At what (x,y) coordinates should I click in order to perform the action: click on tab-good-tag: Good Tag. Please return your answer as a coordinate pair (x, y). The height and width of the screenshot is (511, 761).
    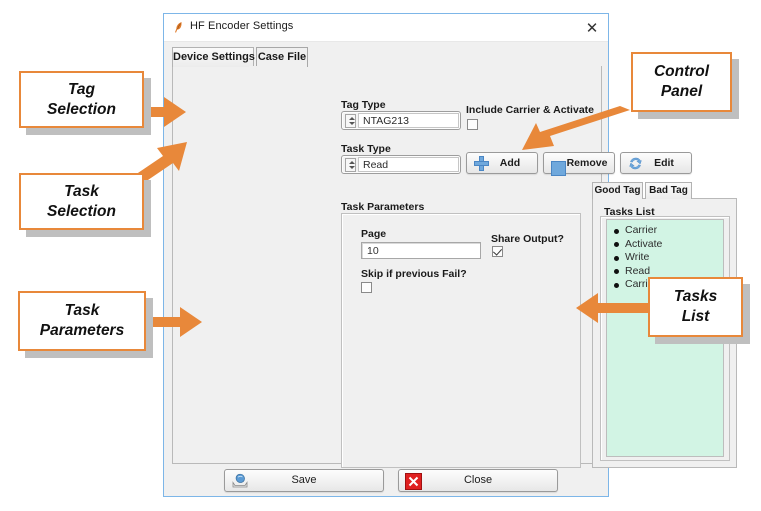
    Looking at the image, I should click on (617, 190).